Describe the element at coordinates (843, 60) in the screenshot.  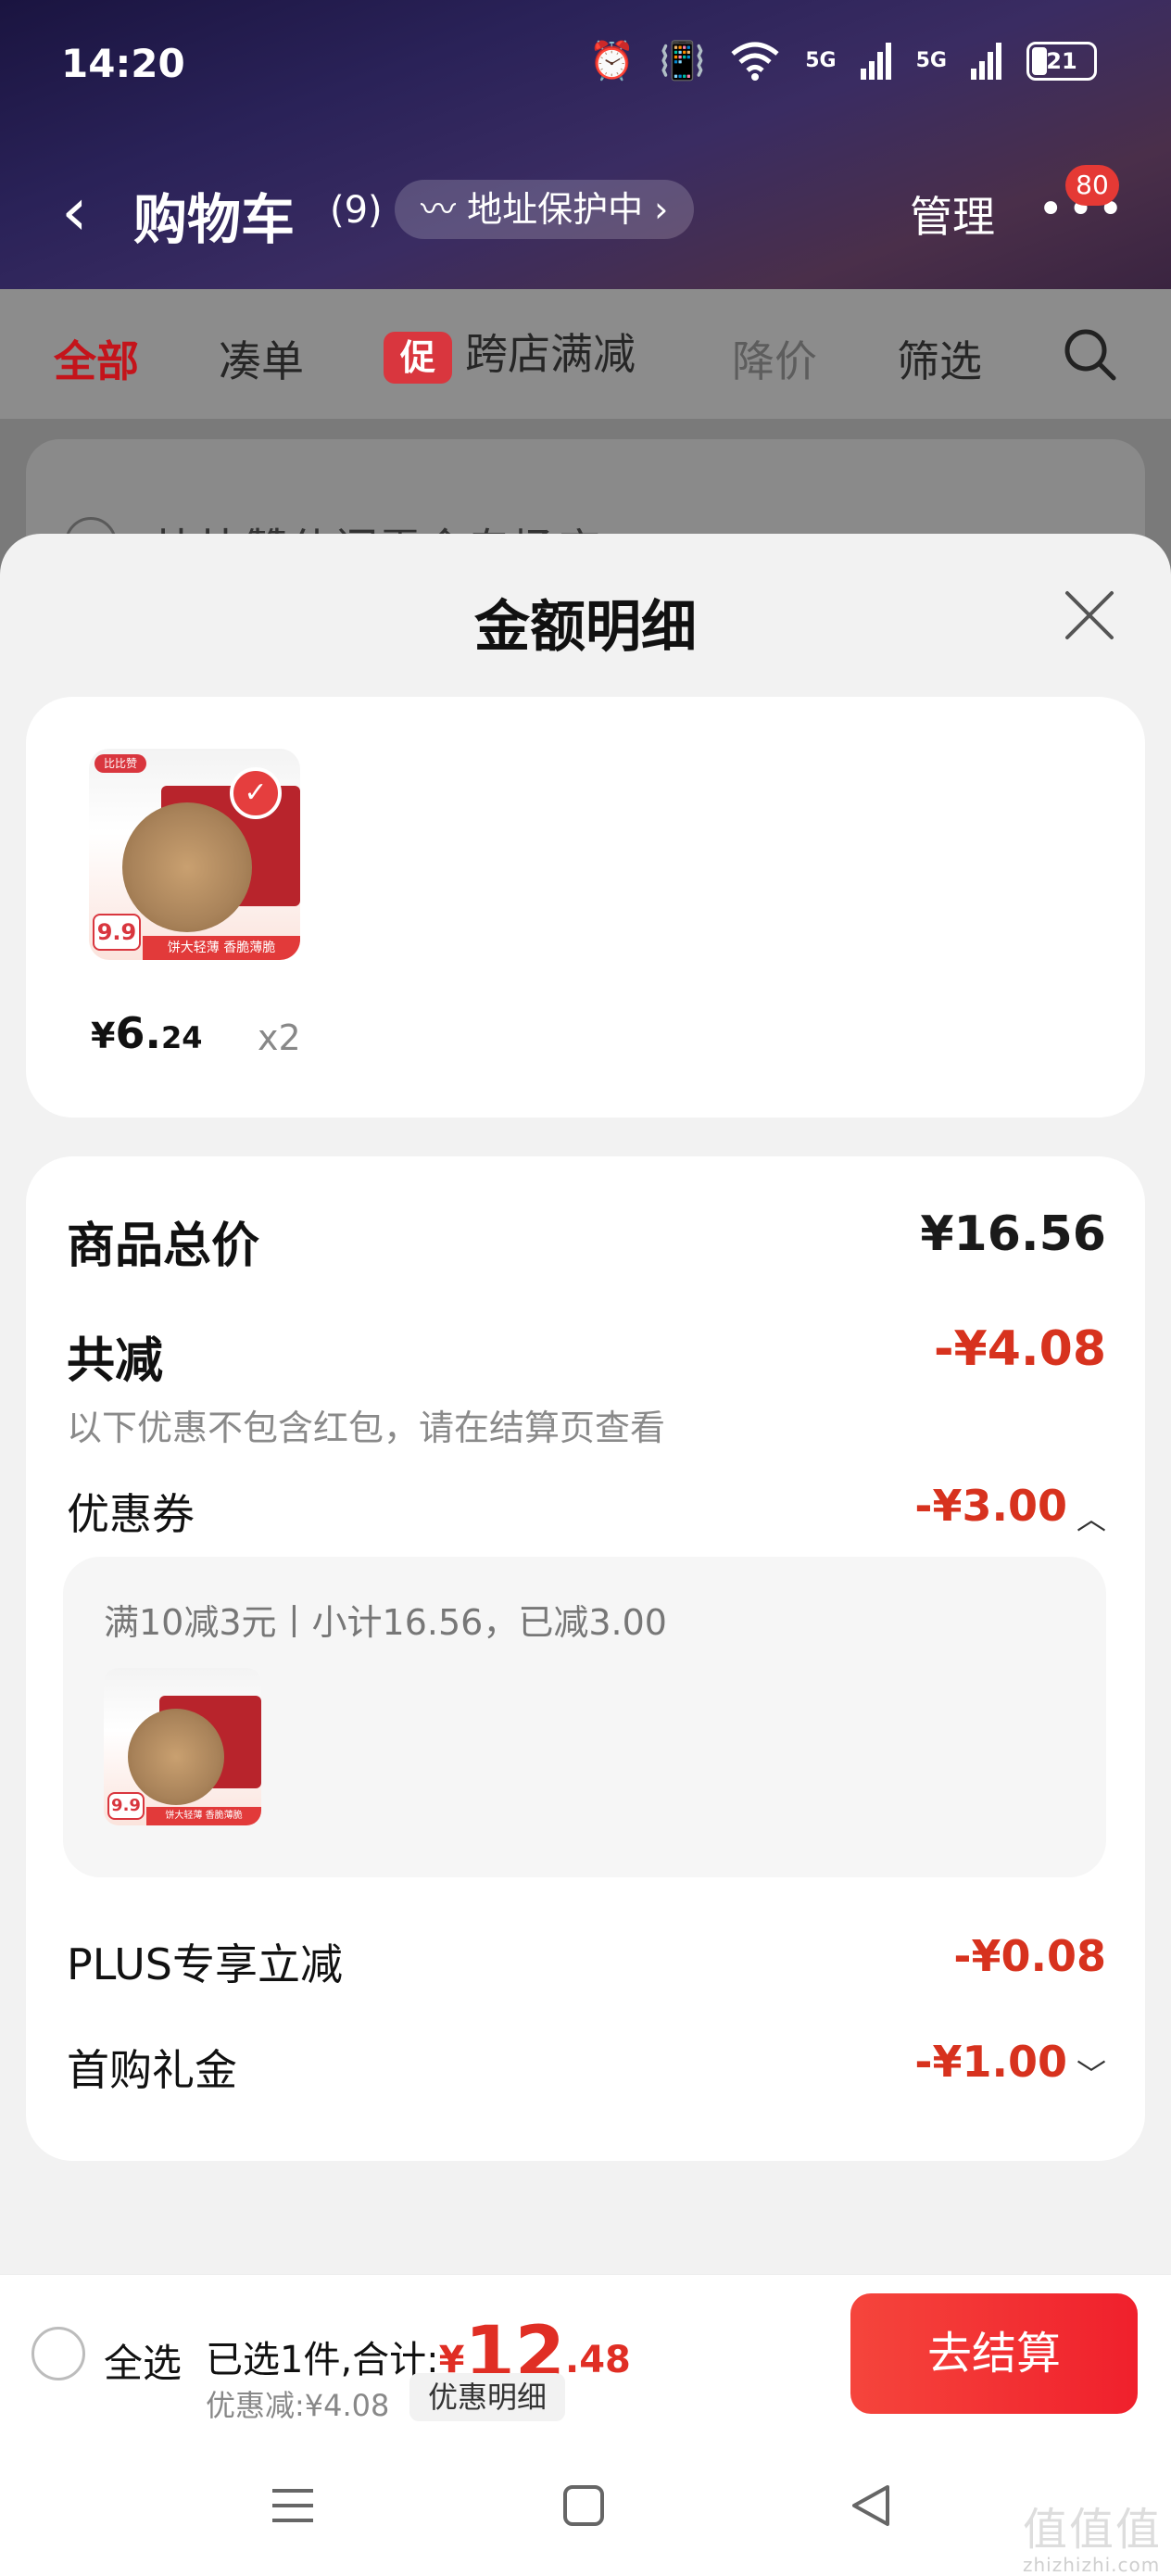
I see `status-icons: ⏰ 📳 5G 5G 21` at that location.